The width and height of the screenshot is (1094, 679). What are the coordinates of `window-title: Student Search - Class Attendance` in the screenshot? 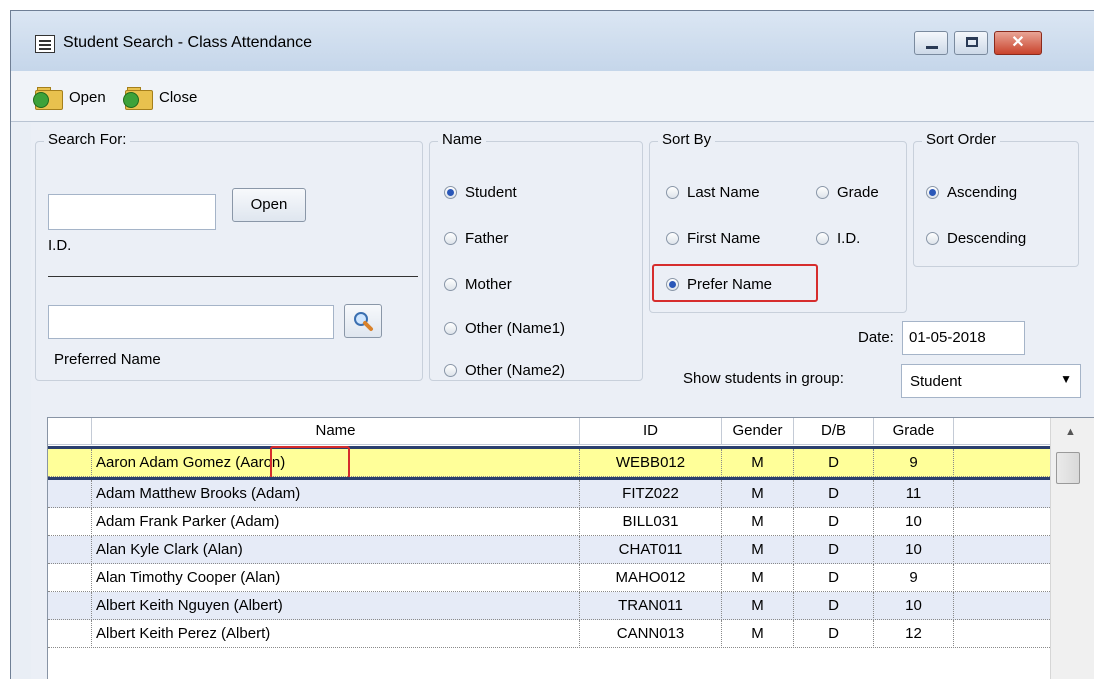 It's located at (188, 42).